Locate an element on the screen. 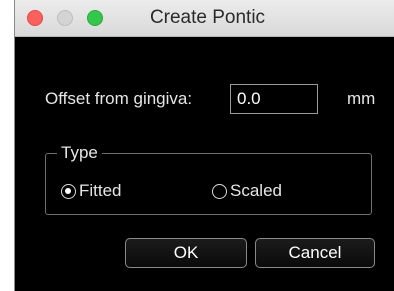 Image resolution: width=394 pixels, height=291 pixels. cancel-button: Cancel is located at coordinates (315, 253).